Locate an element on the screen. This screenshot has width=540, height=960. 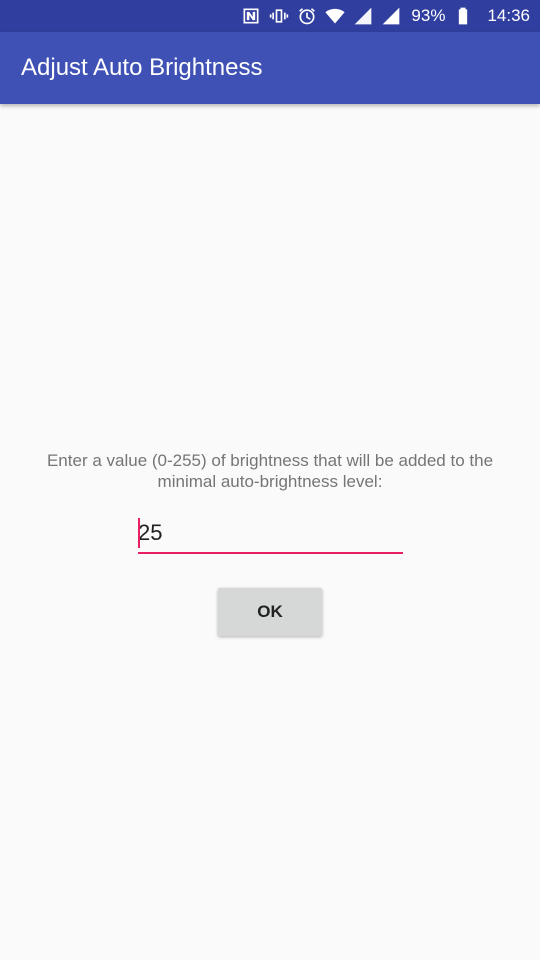
clock: 14:36 is located at coordinates (508, 15).